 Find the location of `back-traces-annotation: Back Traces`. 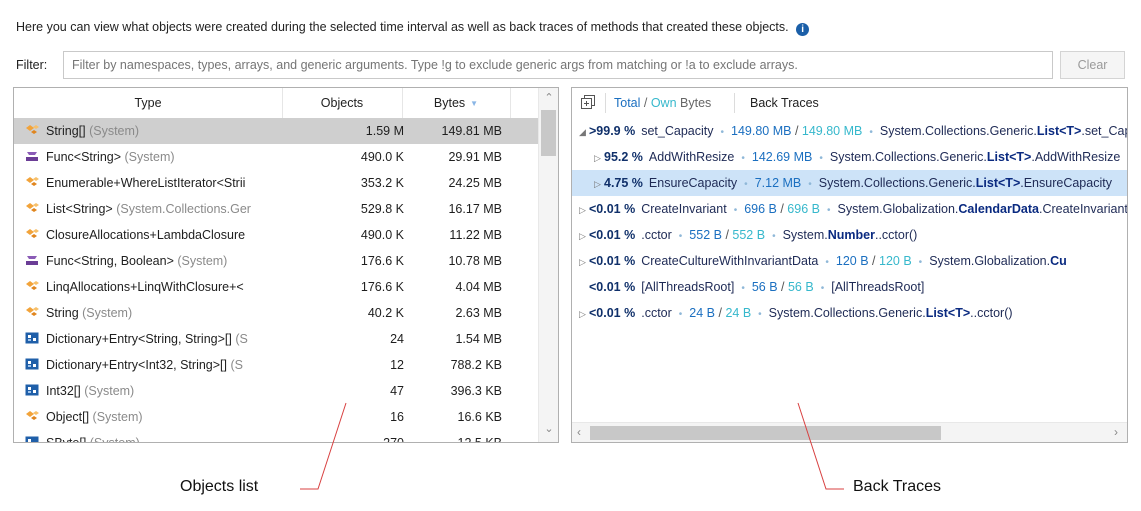

back-traces-annotation: Back Traces is located at coordinates (897, 486).